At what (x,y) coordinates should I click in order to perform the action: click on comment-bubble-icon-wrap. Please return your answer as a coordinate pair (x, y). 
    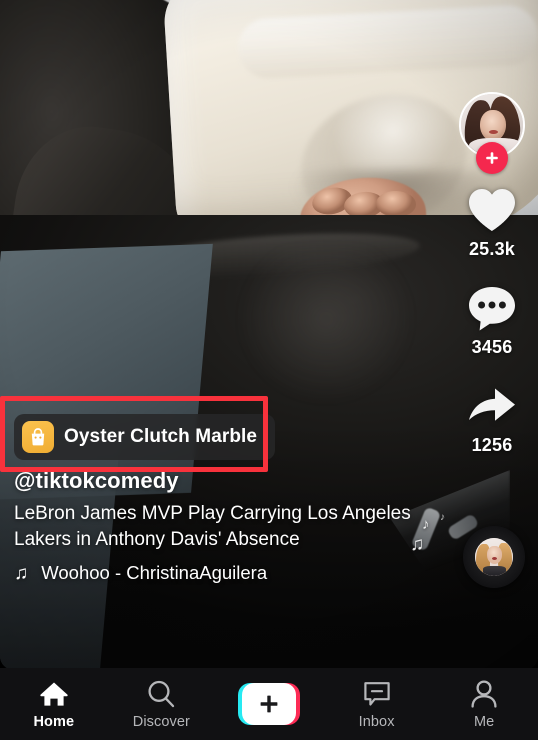
    Looking at the image, I should click on (492, 308).